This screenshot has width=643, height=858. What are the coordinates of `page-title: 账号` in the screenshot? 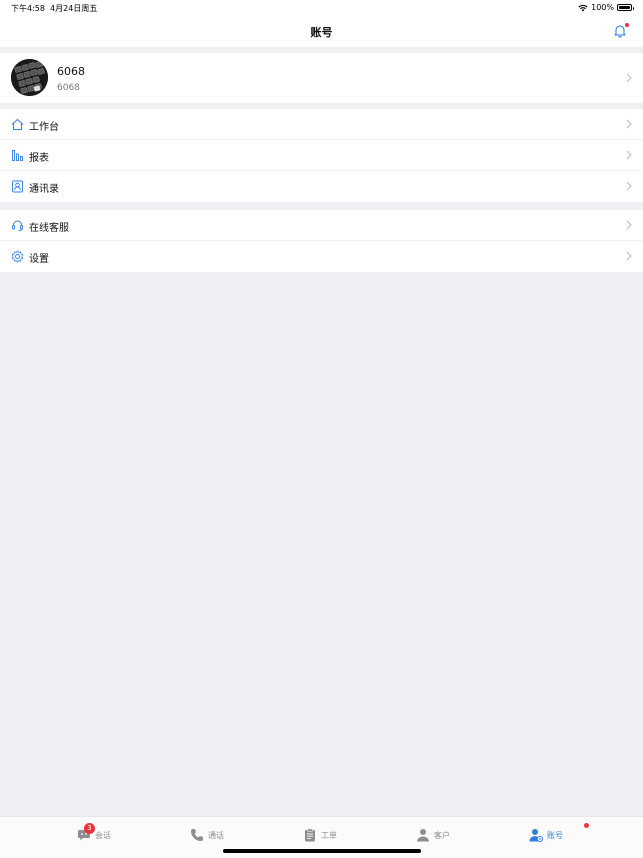 It's located at (321, 32).